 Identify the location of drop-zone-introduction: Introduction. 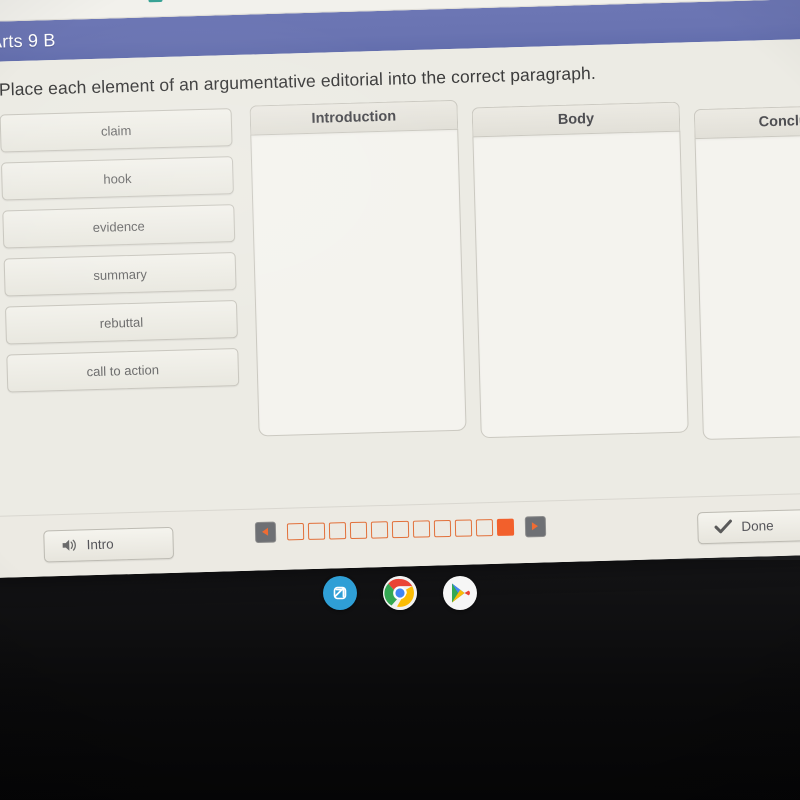
(358, 276).